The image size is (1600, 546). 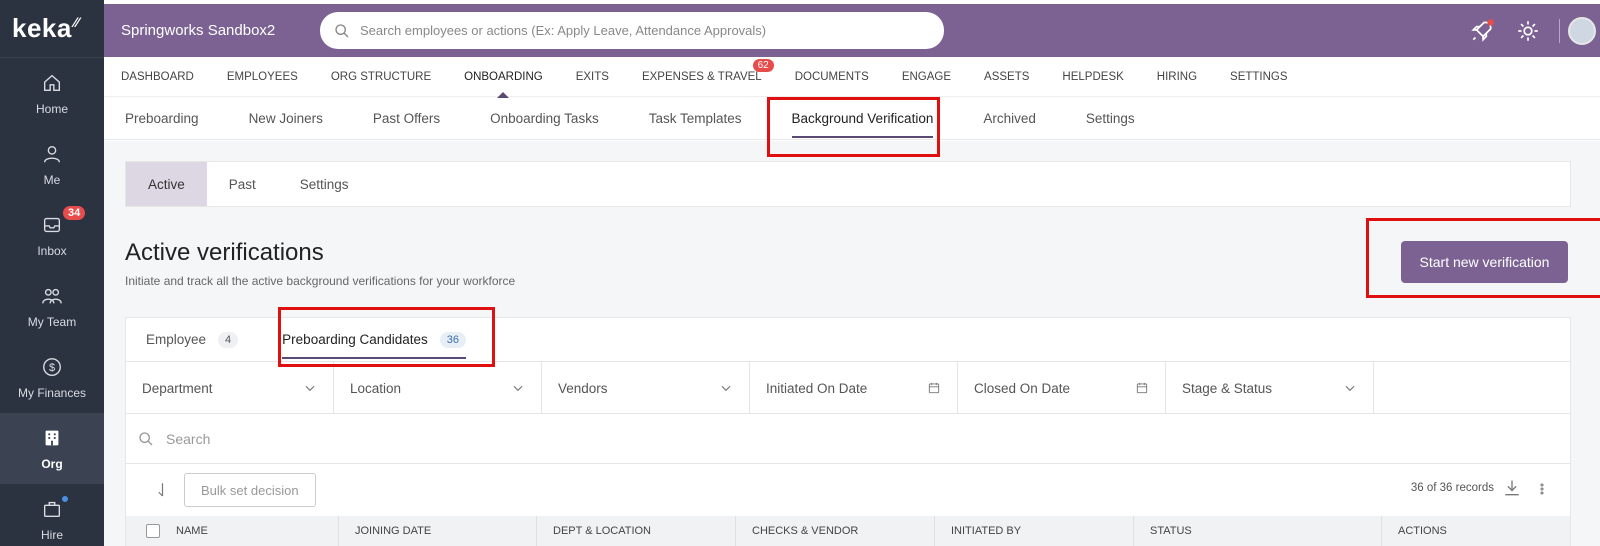 I want to click on tab-background-verification: Background Verification, so click(x=862, y=119).